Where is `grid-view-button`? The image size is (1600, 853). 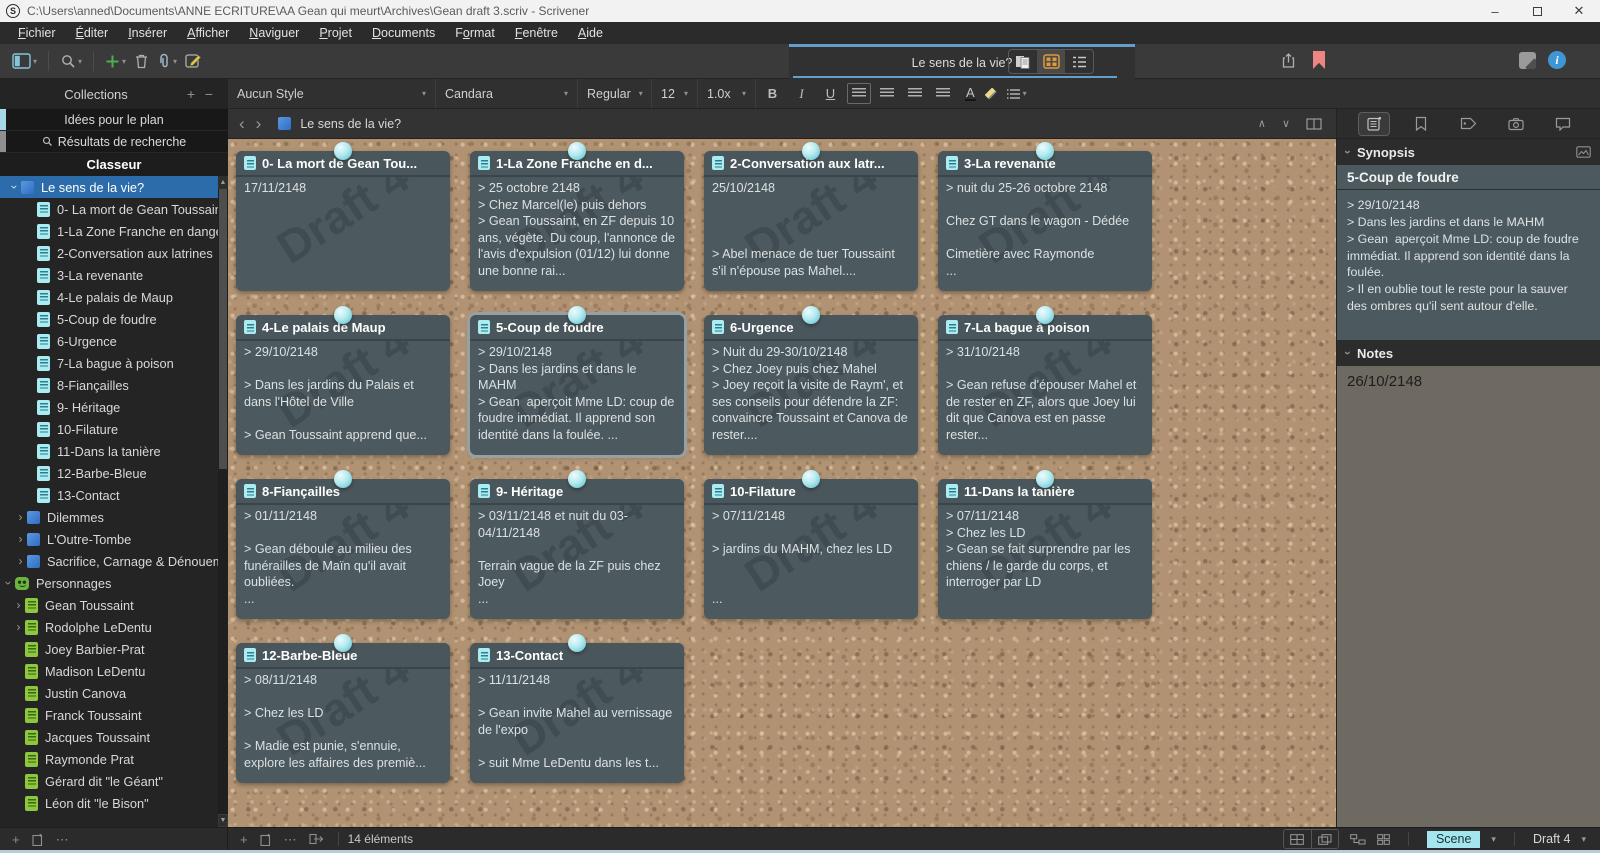 grid-view-button is located at coordinates (1297, 839).